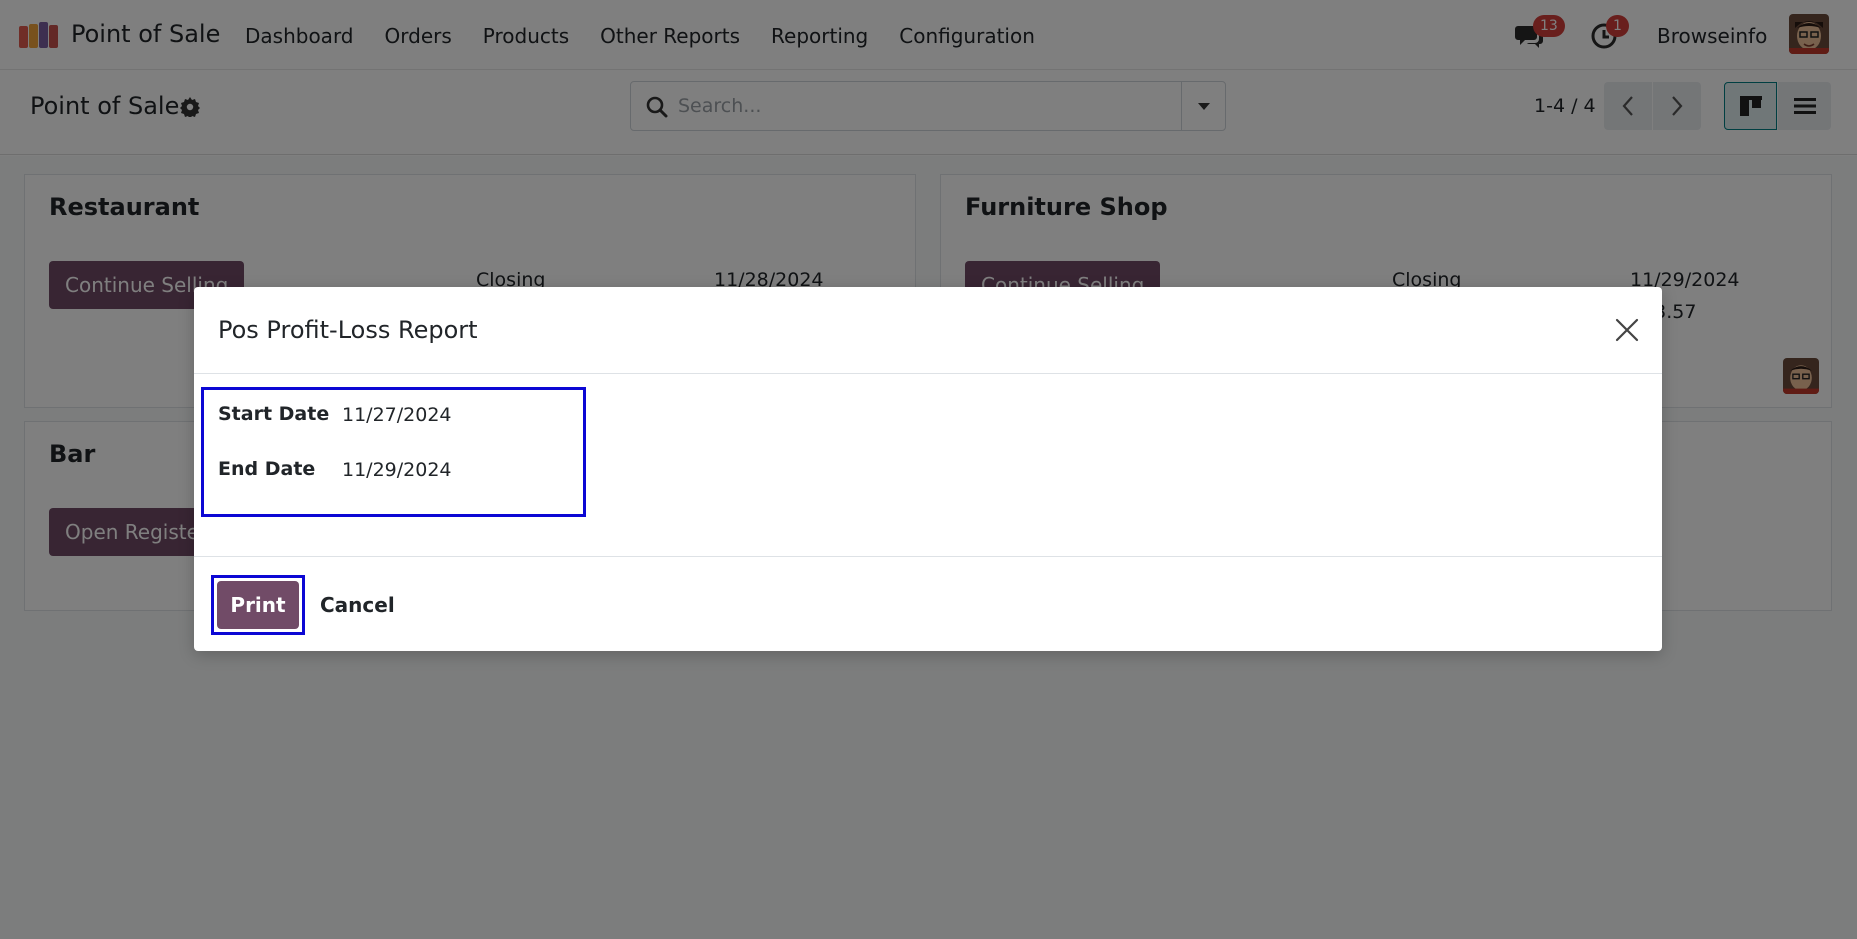  Describe the element at coordinates (258, 605) in the screenshot. I see `print-button: Print` at that location.